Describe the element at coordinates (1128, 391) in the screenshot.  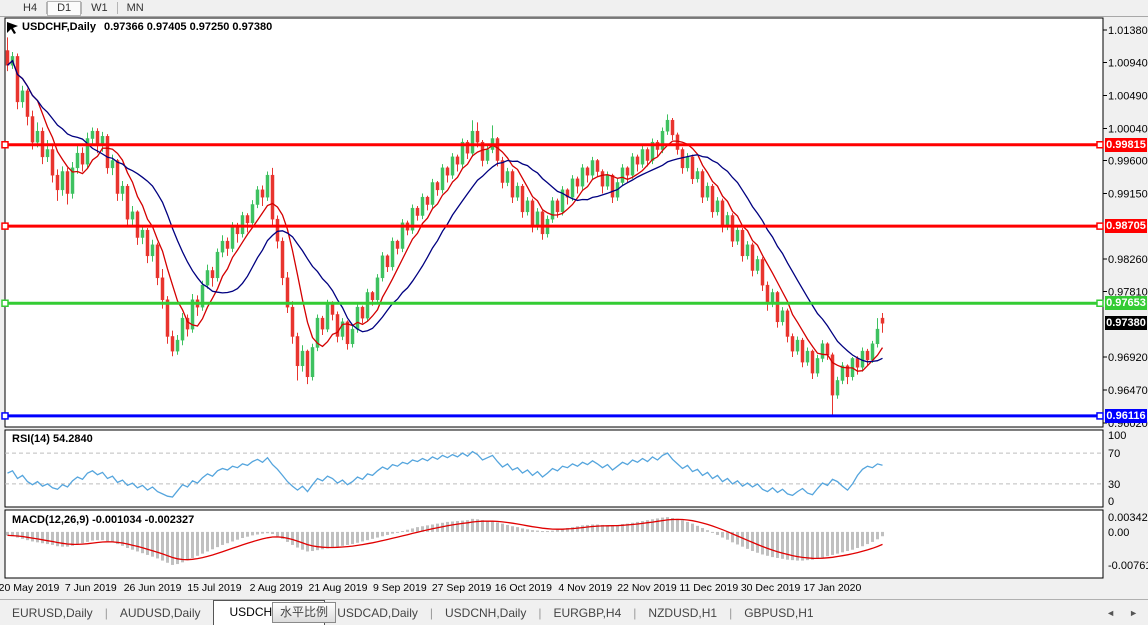
I see `svg-text: 0.96470` at that location.